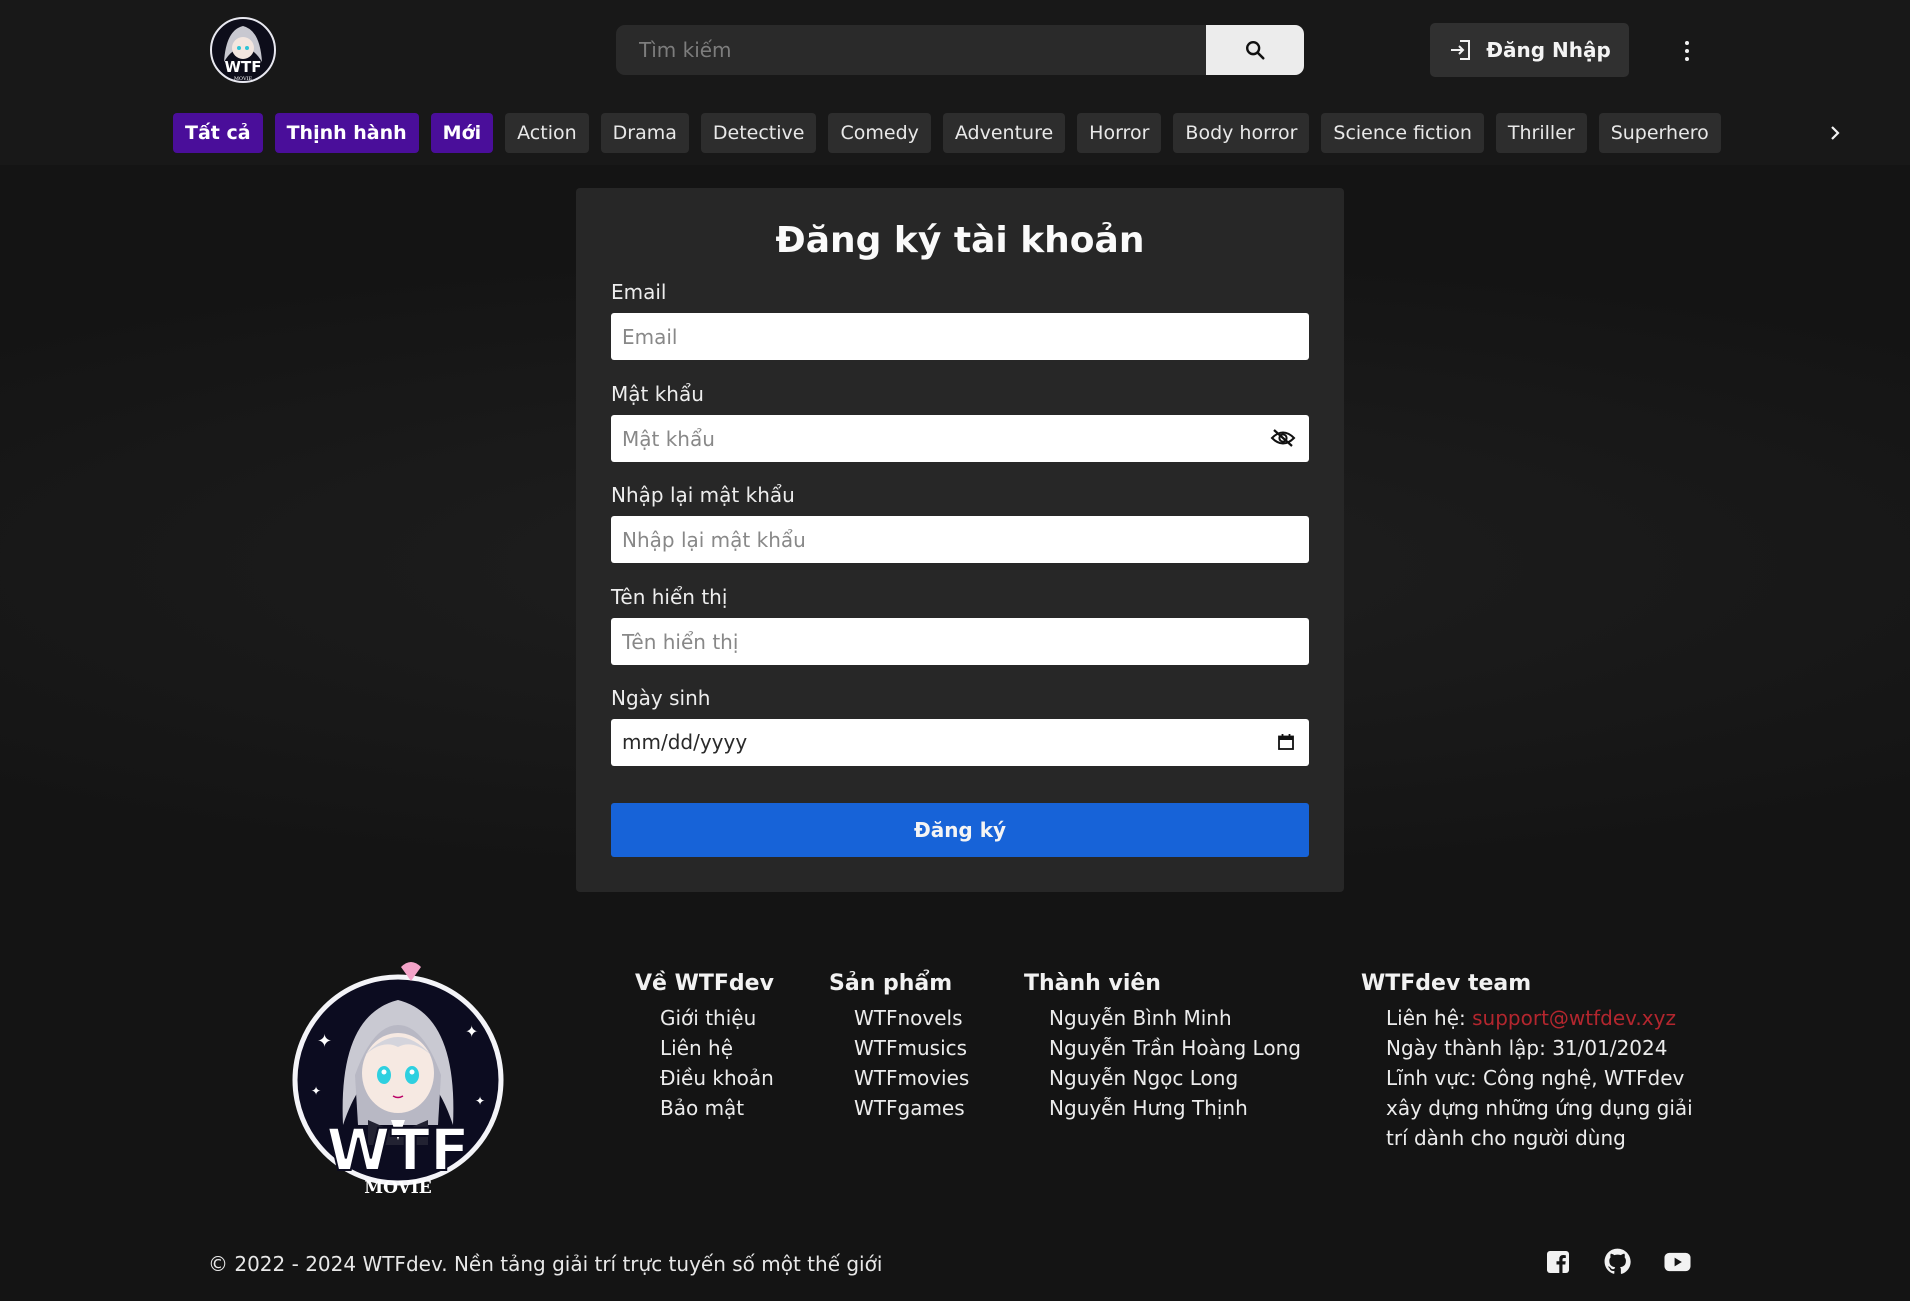  Describe the element at coordinates (911, 1078) in the screenshot. I see `footer-link-wtfmovies: WTFmovies` at that location.